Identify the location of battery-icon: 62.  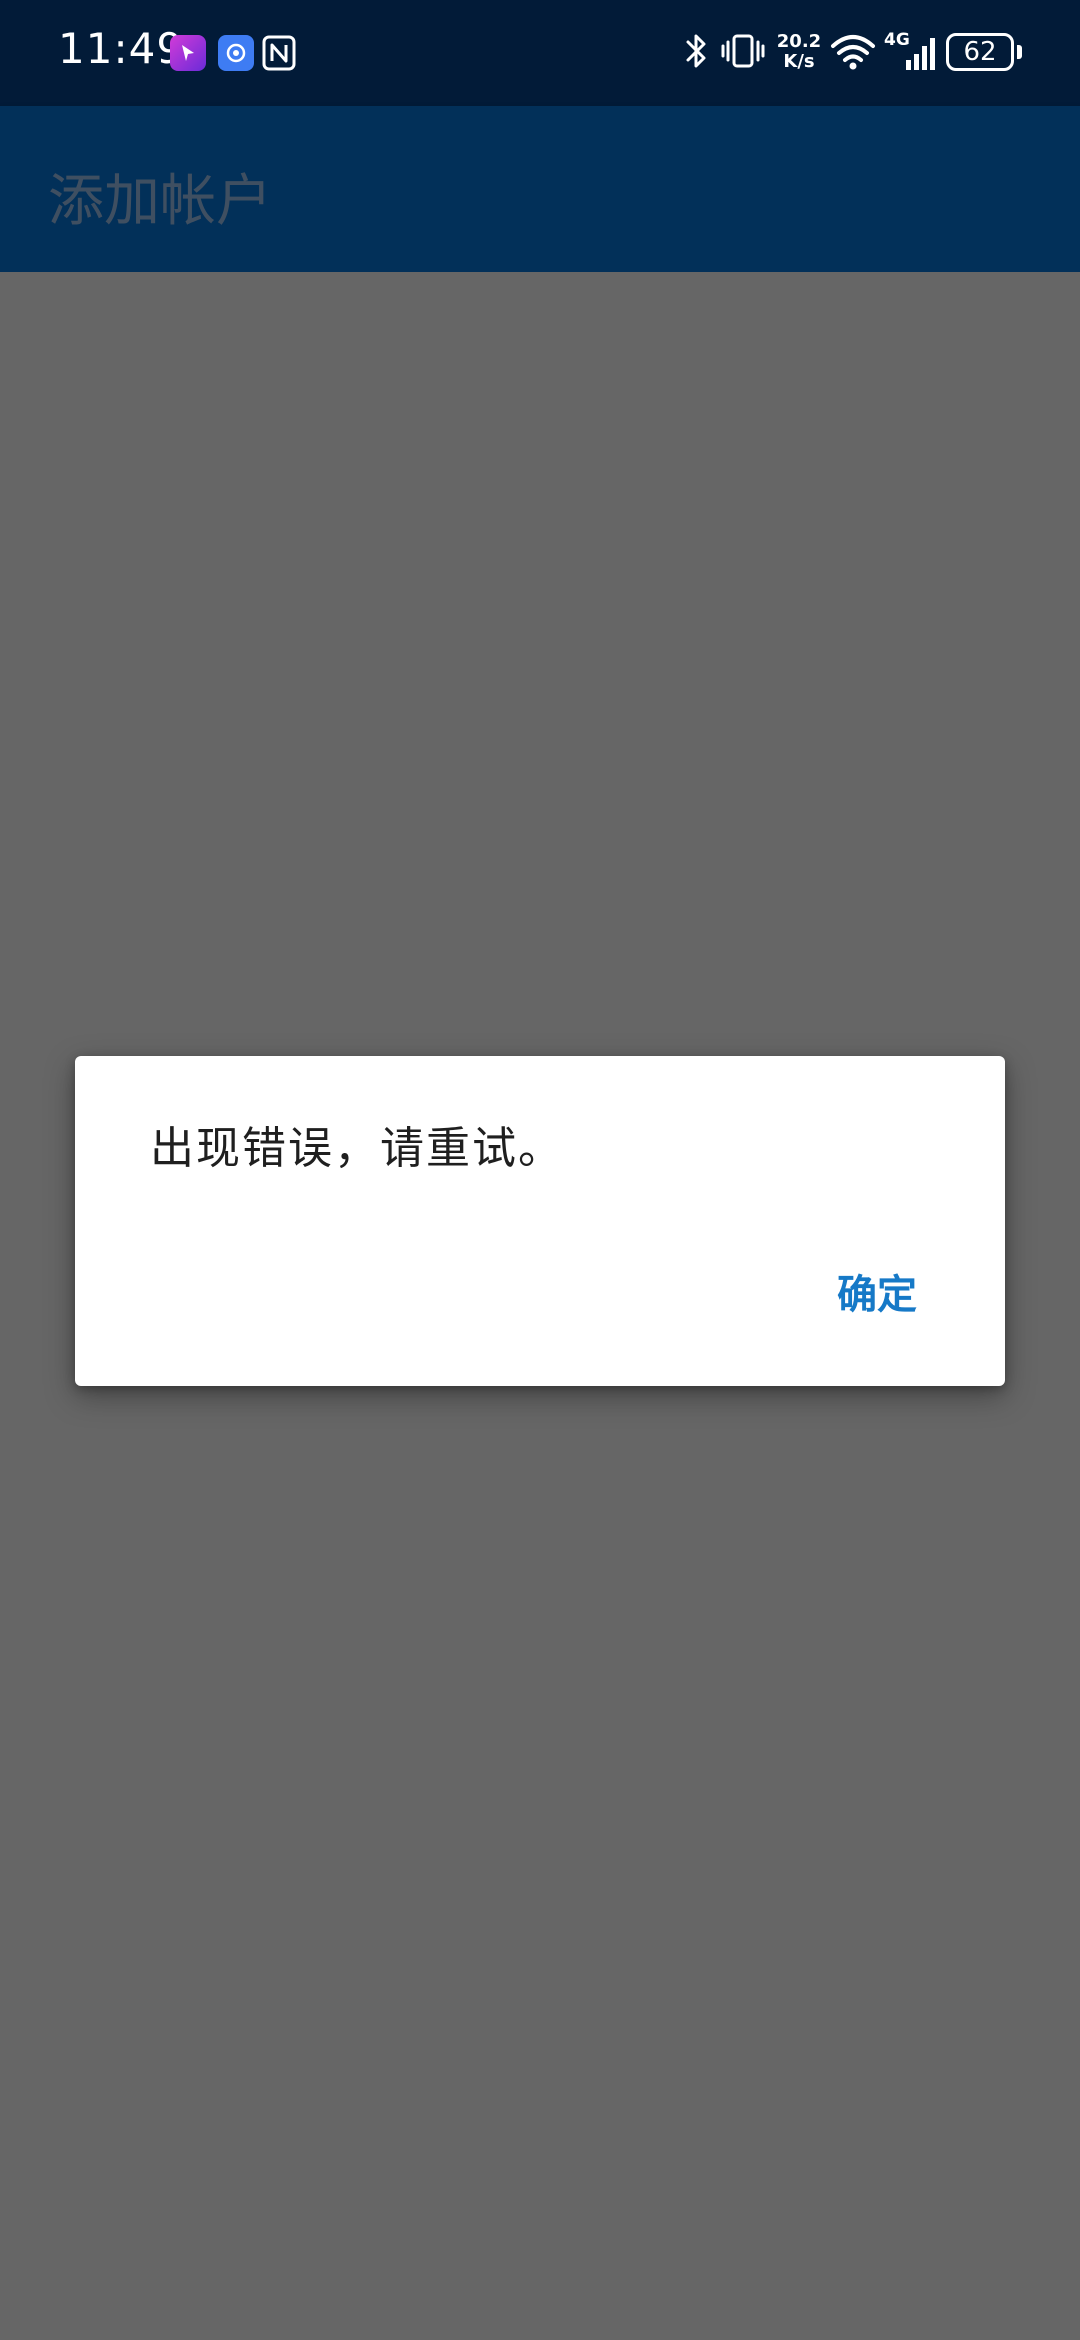
(980, 52).